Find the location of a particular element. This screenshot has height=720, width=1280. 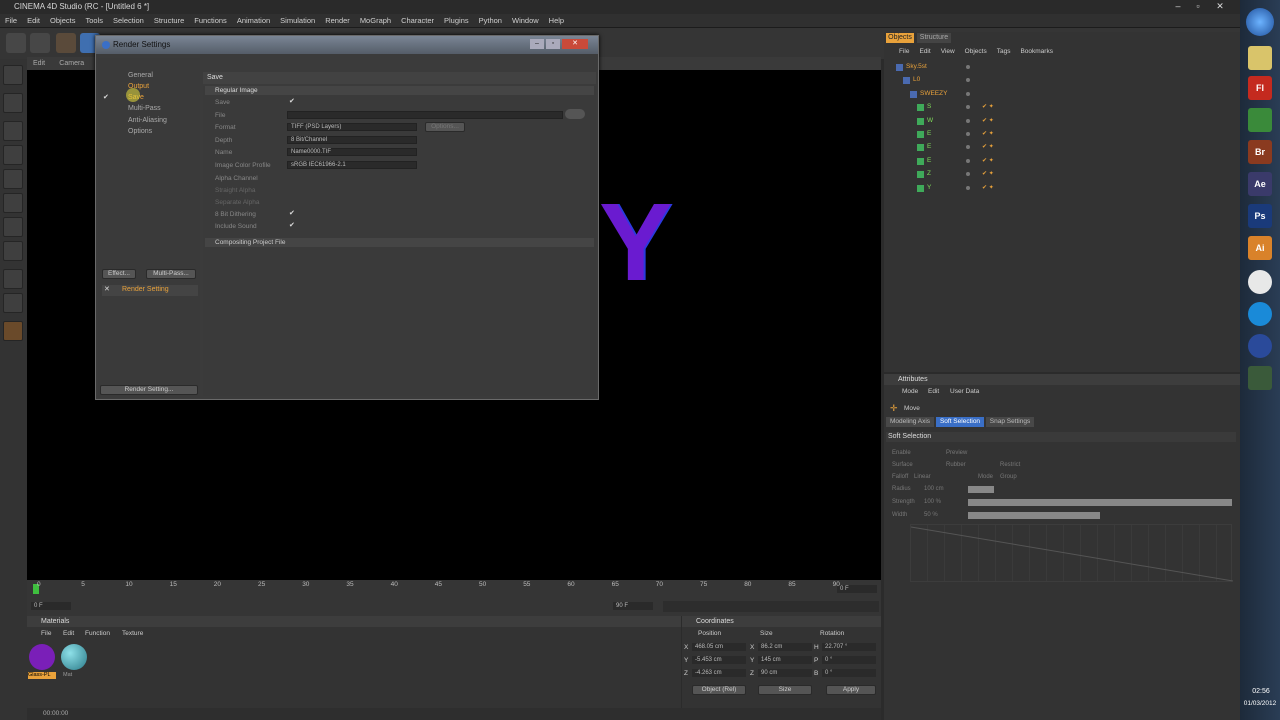

coord-size-field: 86.2 cm is located at coordinates (785, 647).